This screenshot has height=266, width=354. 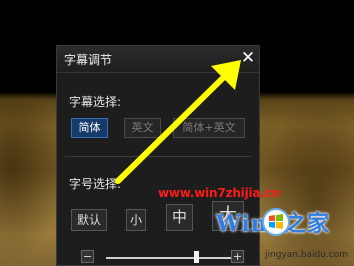 I want to click on watermark-site: jingyan.baidu.com, so click(x=307, y=255).